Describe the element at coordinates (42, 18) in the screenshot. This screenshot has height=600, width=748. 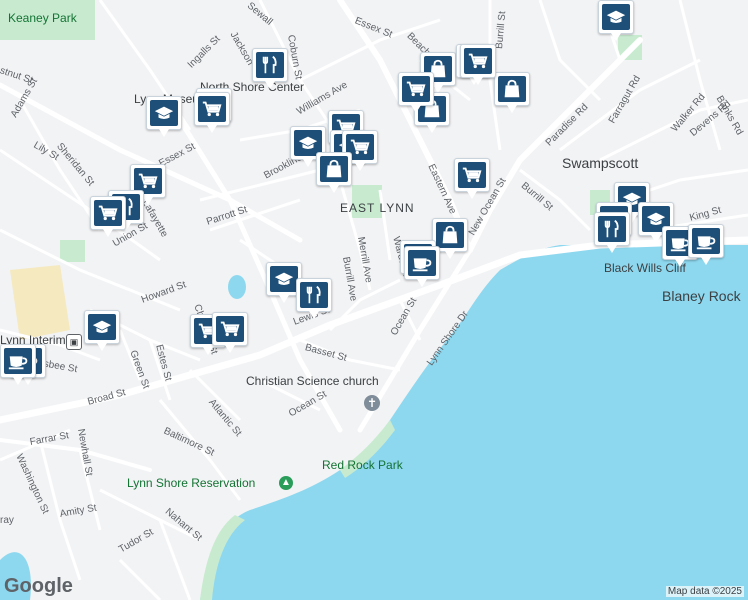
I see `keaney-park-label: Keaney Park` at that location.